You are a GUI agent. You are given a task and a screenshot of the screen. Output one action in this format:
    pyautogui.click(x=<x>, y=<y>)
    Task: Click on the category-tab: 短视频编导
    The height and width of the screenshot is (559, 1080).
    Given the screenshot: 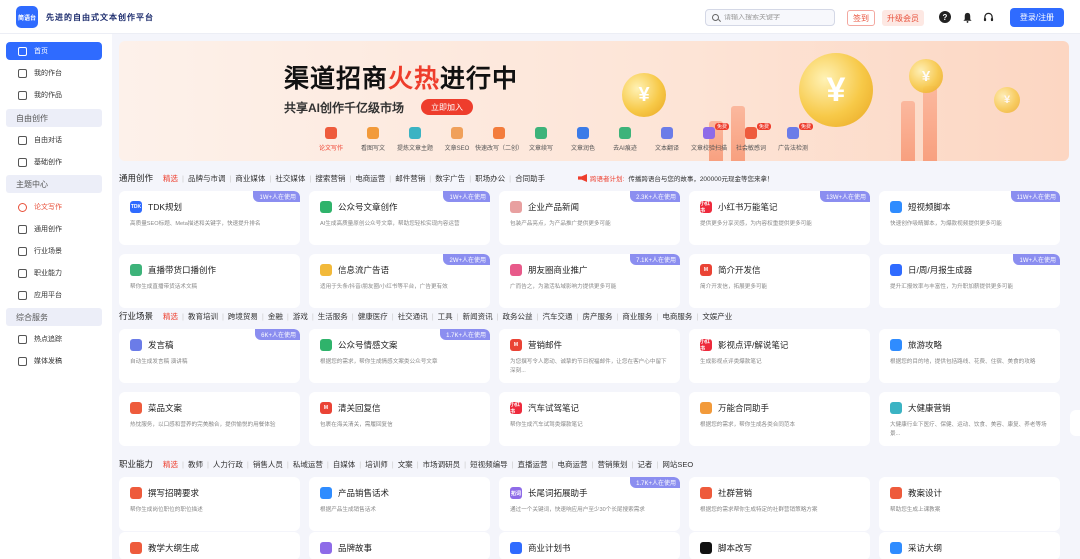 What is the action you would take?
    pyautogui.click(x=489, y=464)
    